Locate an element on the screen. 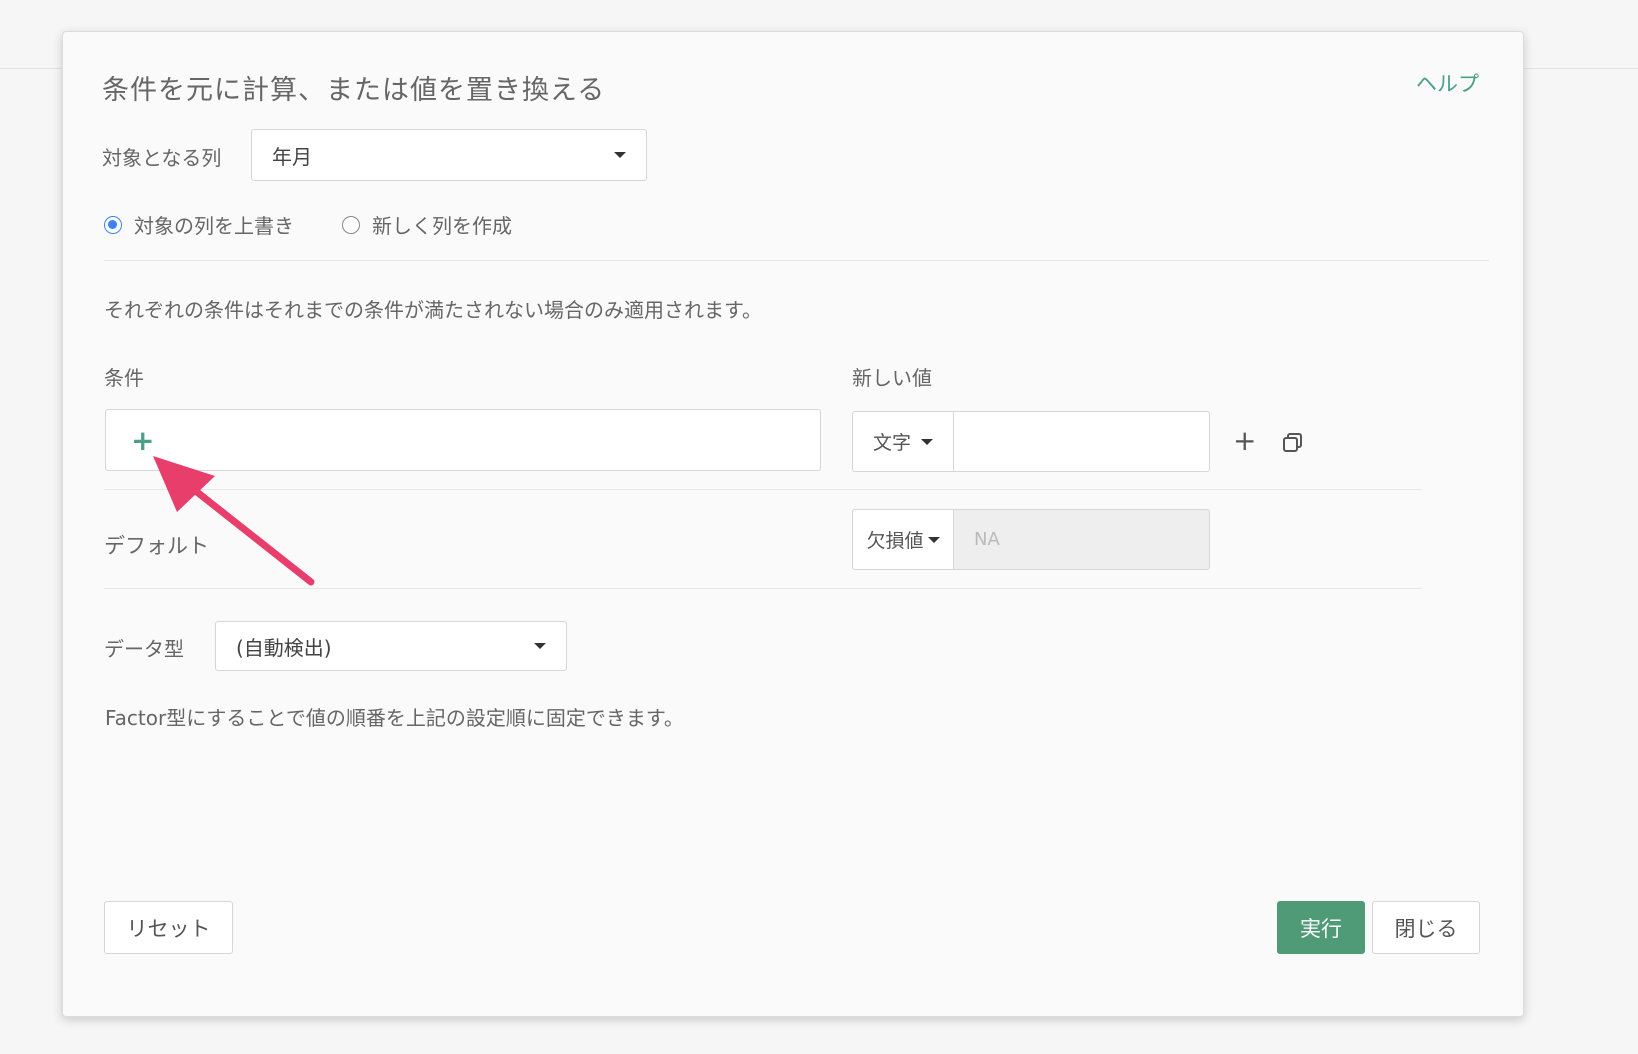 The image size is (1638, 1054). close-button: 閉じる is located at coordinates (1426, 927).